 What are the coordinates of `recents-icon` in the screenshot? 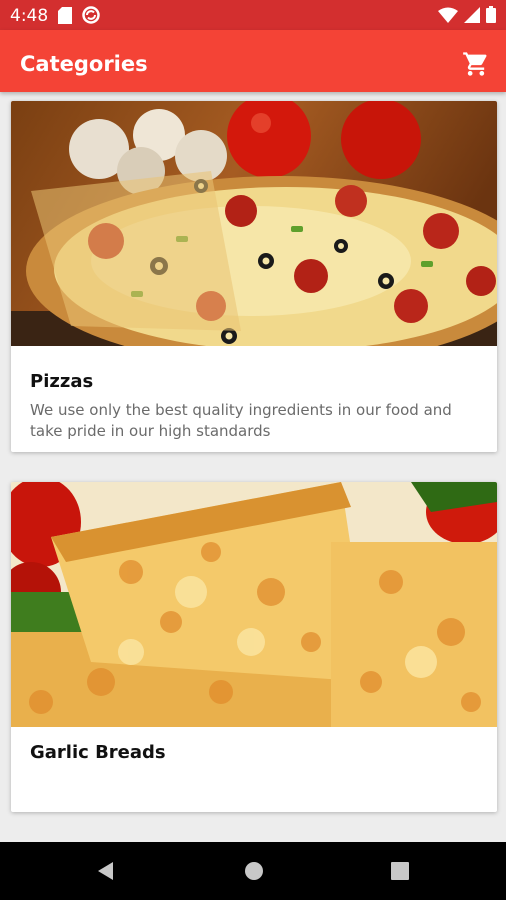 It's located at (400, 871).